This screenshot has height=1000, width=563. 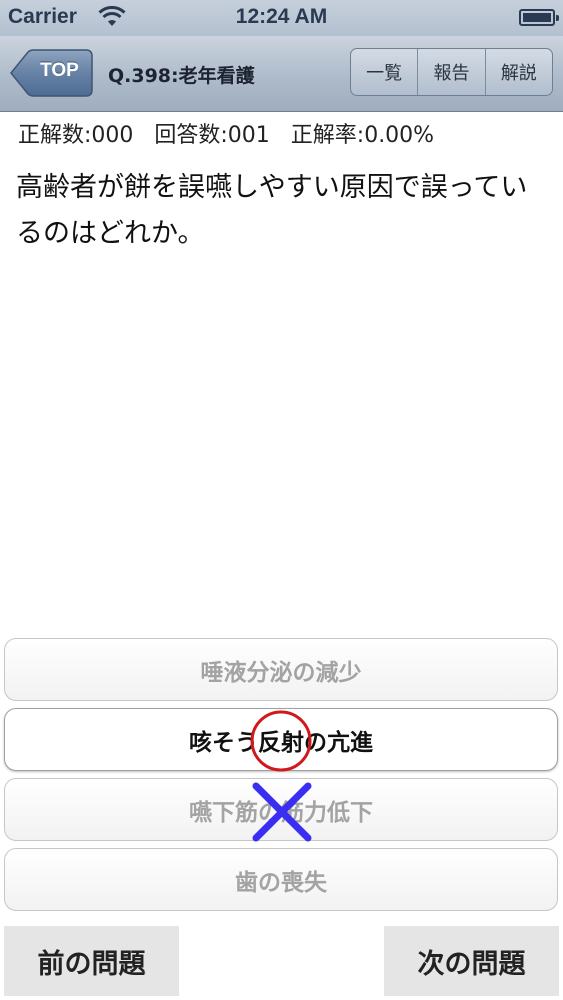 I want to click on question-text: 高齢者が餅を誤嚥しやすい原因で誤っているのはどれか。, so click(x=272, y=210).